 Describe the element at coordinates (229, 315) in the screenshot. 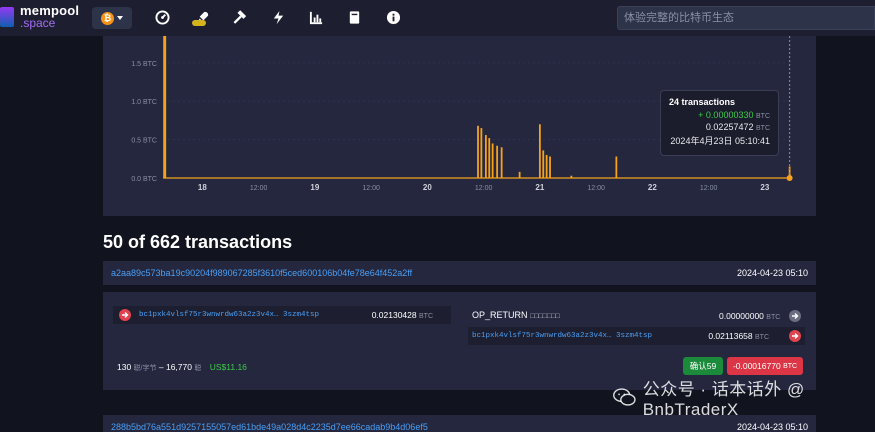

I see `input-address-link: bc1pxk4vlsf75r3wnwrdw63a2z3v4x… 3szm4tsp` at that location.